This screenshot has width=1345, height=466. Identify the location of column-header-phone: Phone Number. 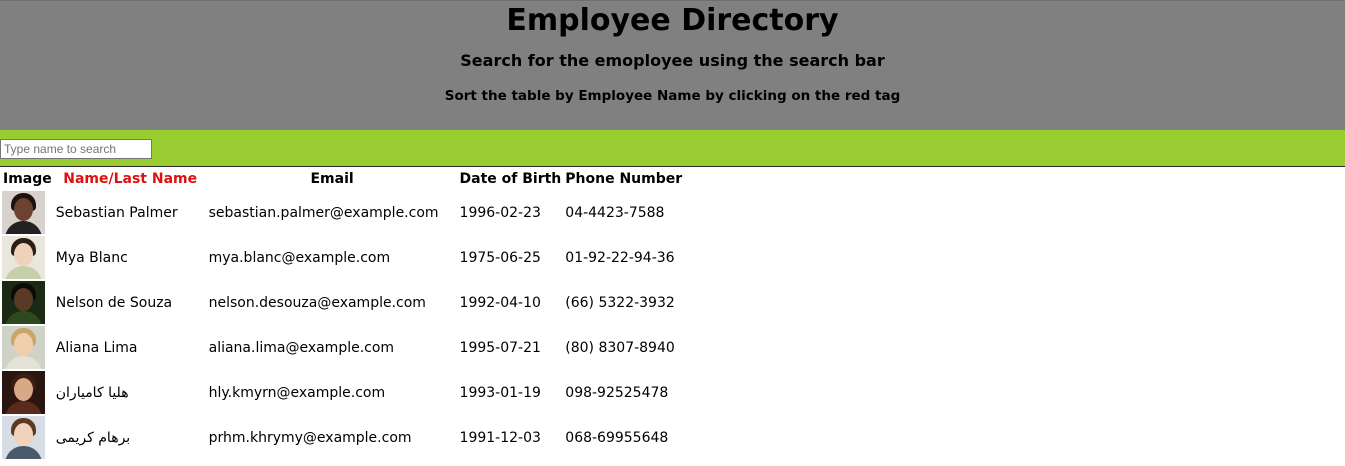
(624, 179).